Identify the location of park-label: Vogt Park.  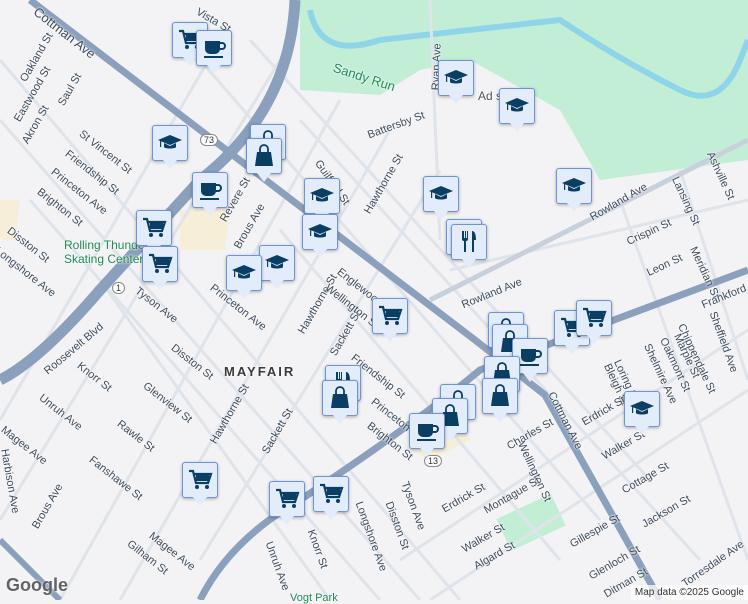
(314, 598).